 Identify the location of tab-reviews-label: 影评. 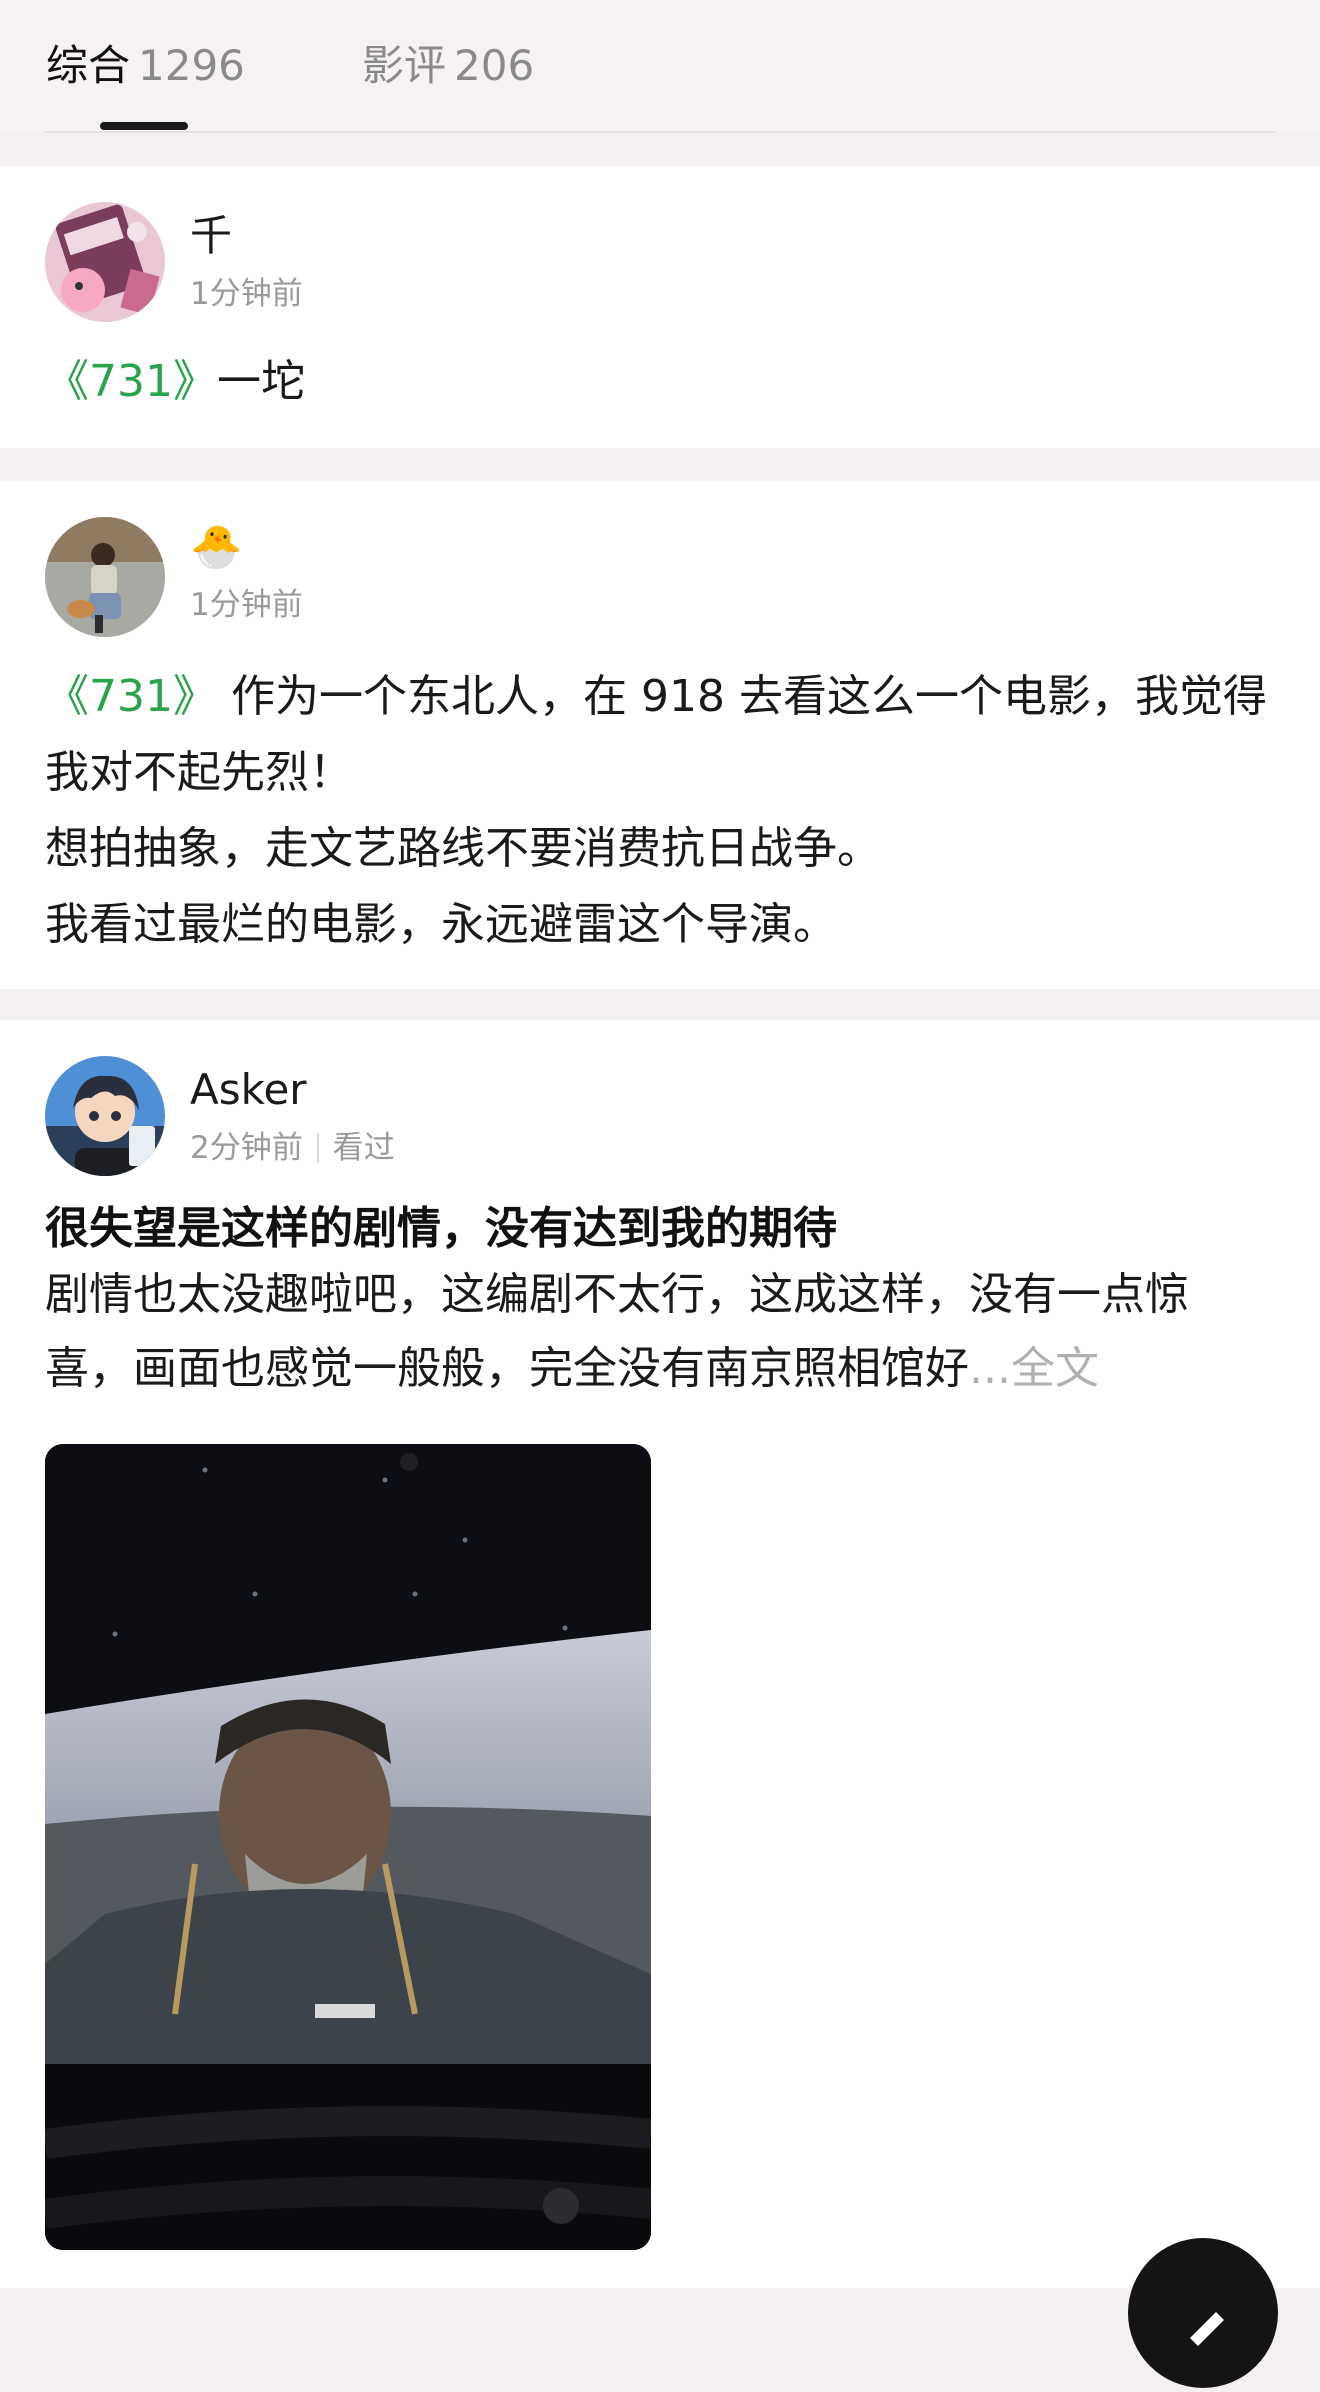
(404, 65).